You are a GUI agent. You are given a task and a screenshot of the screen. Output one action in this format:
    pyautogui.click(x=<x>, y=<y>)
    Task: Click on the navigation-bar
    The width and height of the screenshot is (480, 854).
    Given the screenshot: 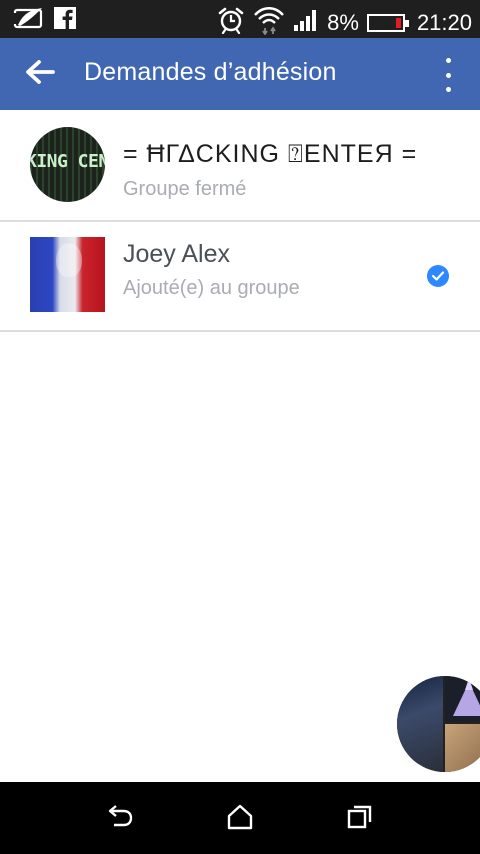 What is the action you would take?
    pyautogui.click(x=240, y=818)
    